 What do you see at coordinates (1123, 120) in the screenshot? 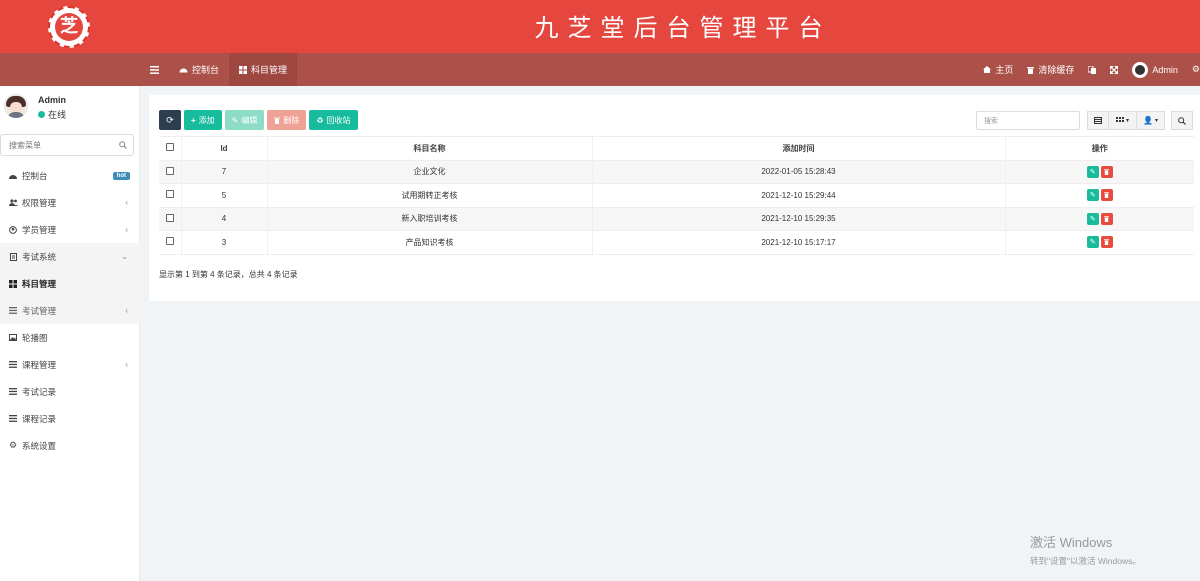
I see `columns-dropdown: ▾` at bounding box center [1123, 120].